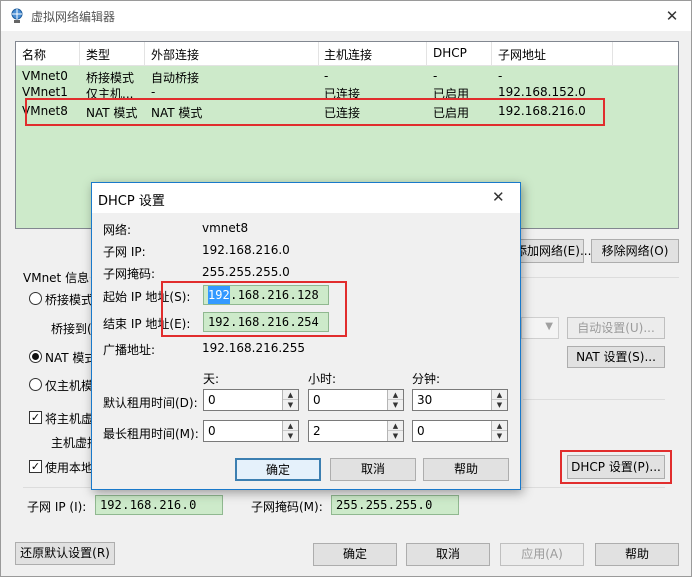 The width and height of the screenshot is (692, 577). What do you see at coordinates (246, 272) in the screenshot?
I see `dhcp-subnet-mask-value: 255.255.255.0` at bounding box center [246, 272].